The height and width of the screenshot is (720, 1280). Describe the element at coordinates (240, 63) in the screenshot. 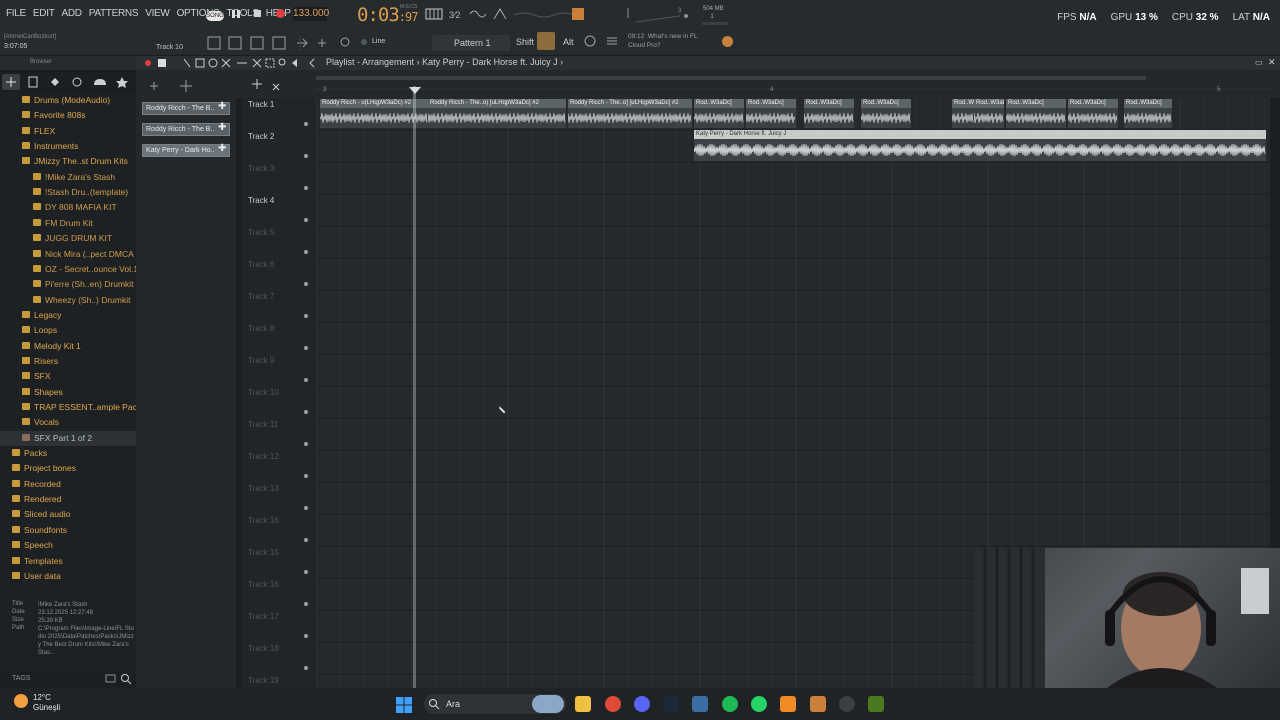

I see `playlist-tools` at that location.